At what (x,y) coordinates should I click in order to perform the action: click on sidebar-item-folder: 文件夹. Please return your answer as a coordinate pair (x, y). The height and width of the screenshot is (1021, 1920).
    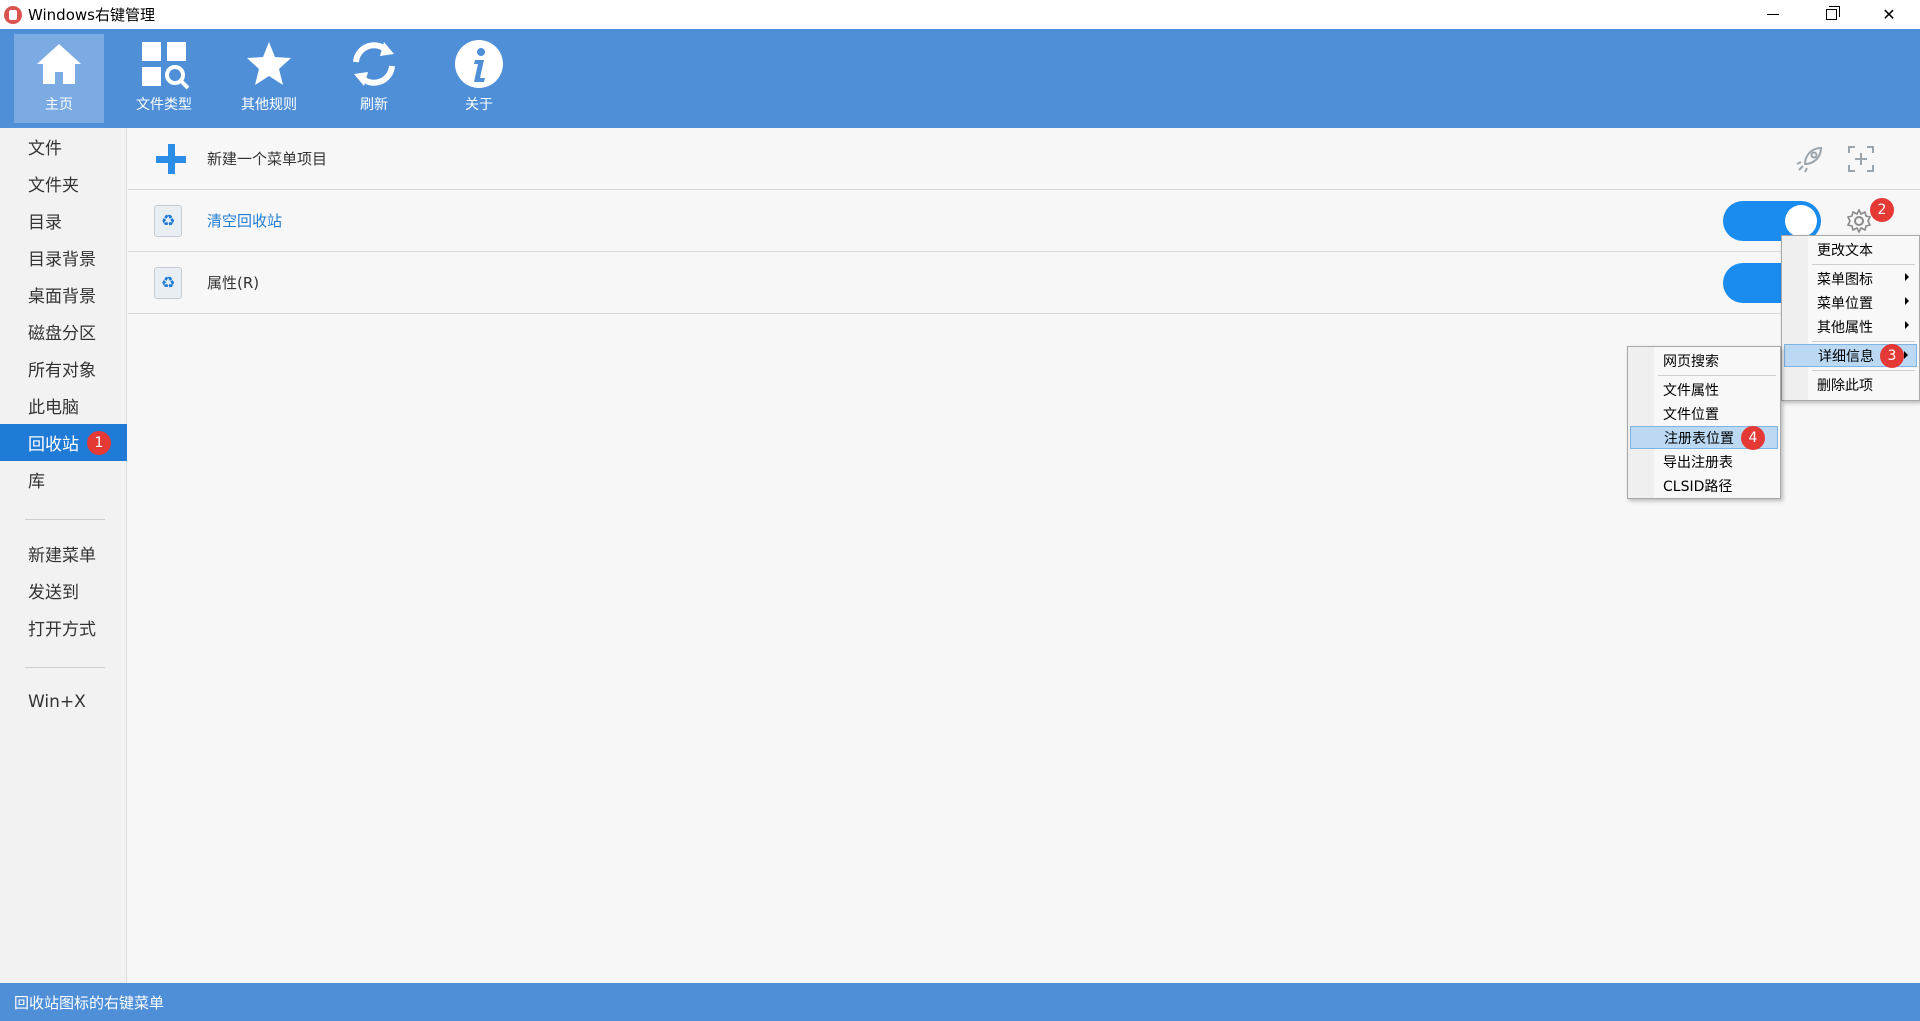
    Looking at the image, I should click on (63, 183).